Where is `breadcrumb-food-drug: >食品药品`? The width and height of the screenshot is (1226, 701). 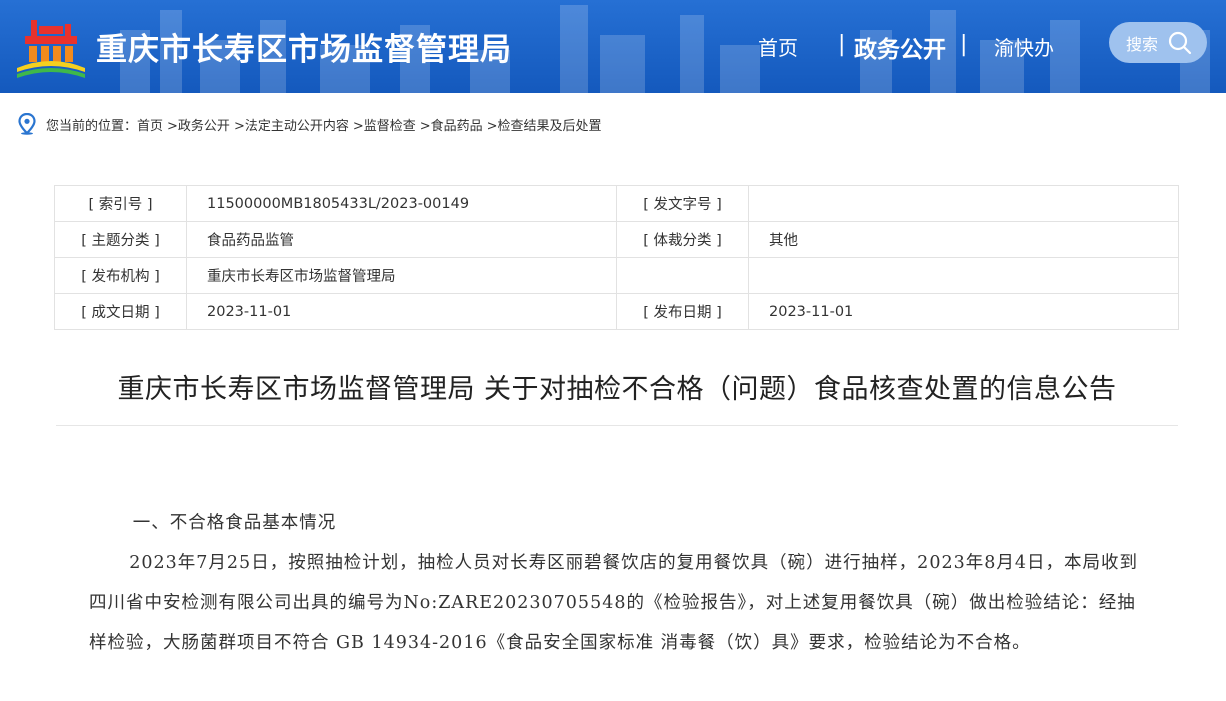 breadcrumb-food-drug: >食品药品 is located at coordinates (451, 124).